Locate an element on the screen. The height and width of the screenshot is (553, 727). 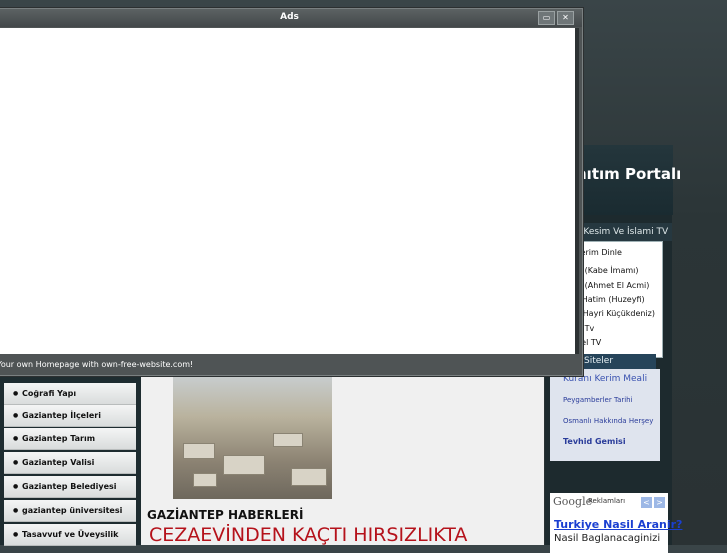
google-ad-title-link: Turkiye Nasil Aranir? is located at coordinates (618, 524).